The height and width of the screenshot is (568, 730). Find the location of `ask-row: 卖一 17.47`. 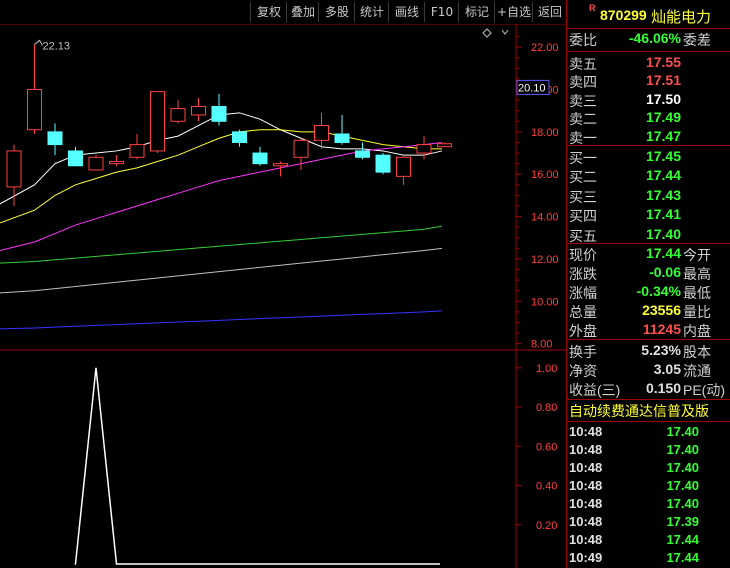

ask-row: 卖一 17.47 is located at coordinates (648, 137).